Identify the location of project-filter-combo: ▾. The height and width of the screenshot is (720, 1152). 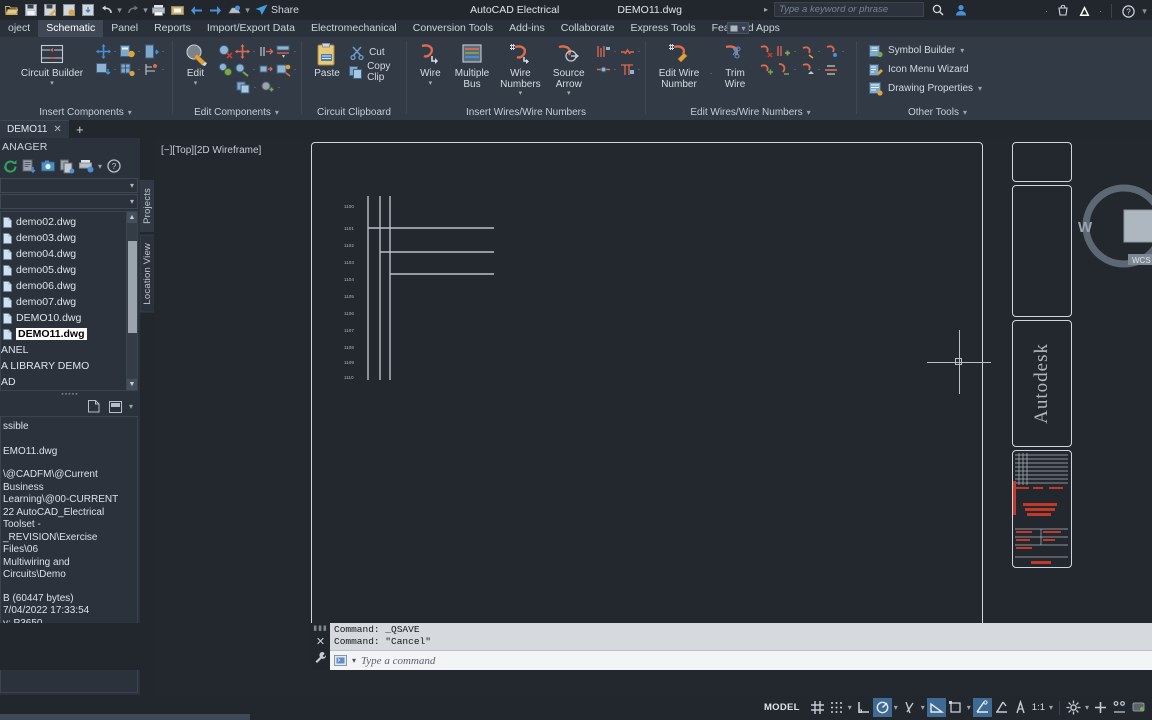
(69, 201).